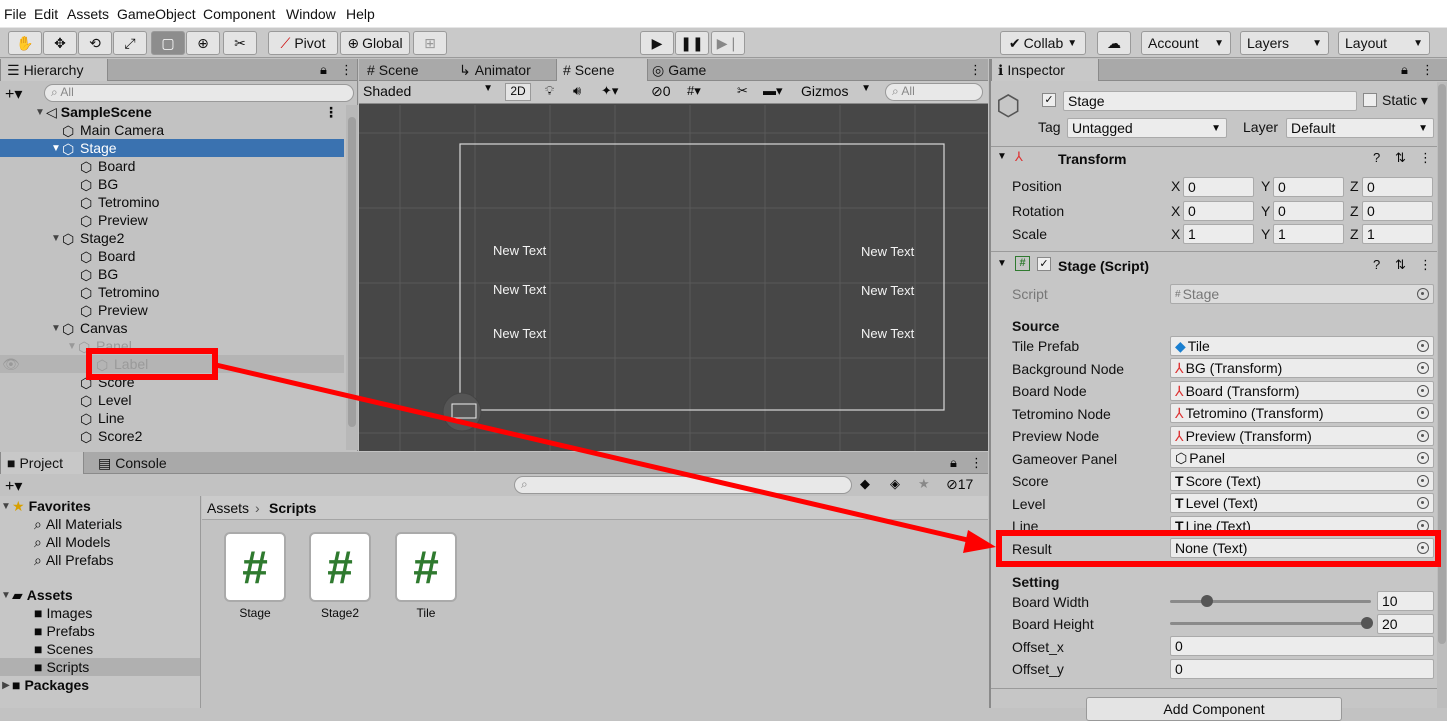  What do you see at coordinates (657, 43) in the screenshot?
I see `play-button: ▶` at bounding box center [657, 43].